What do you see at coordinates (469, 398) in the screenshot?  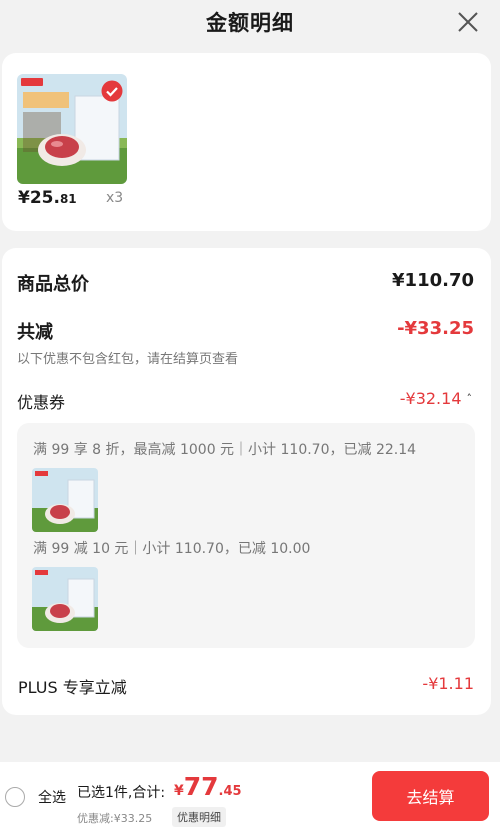 I see `chevron-up-icon: ˄` at bounding box center [469, 398].